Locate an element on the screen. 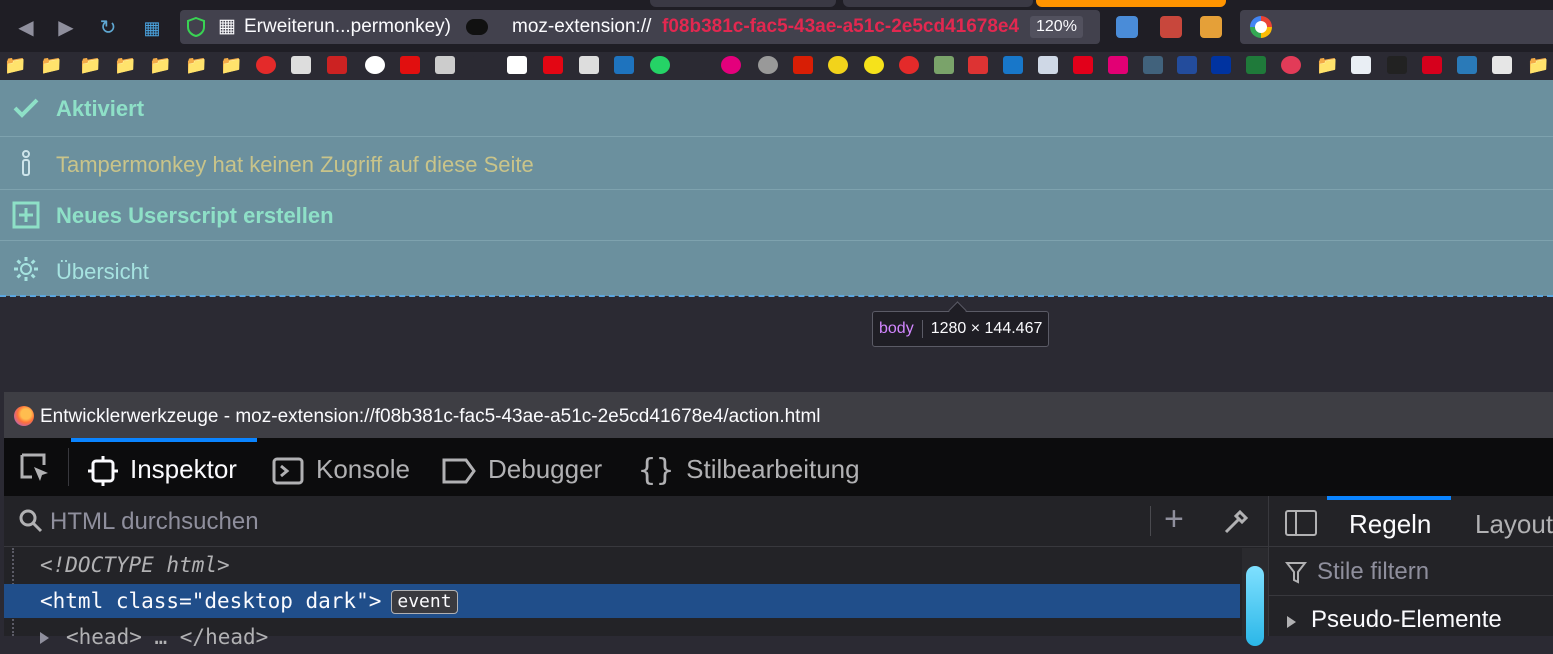  element-picker-icon is located at coordinates (35, 468).